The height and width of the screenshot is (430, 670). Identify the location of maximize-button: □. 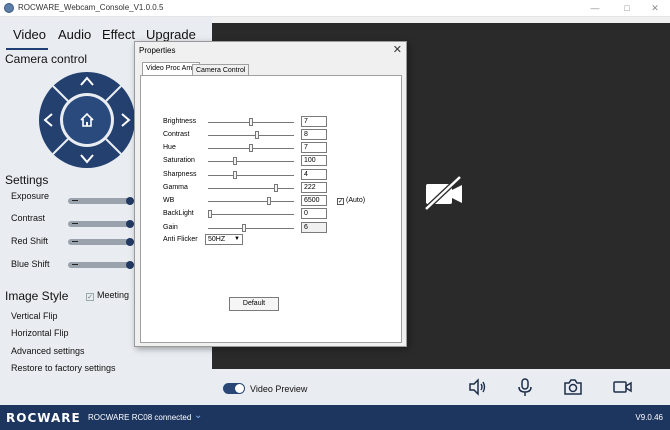
(627, 8).